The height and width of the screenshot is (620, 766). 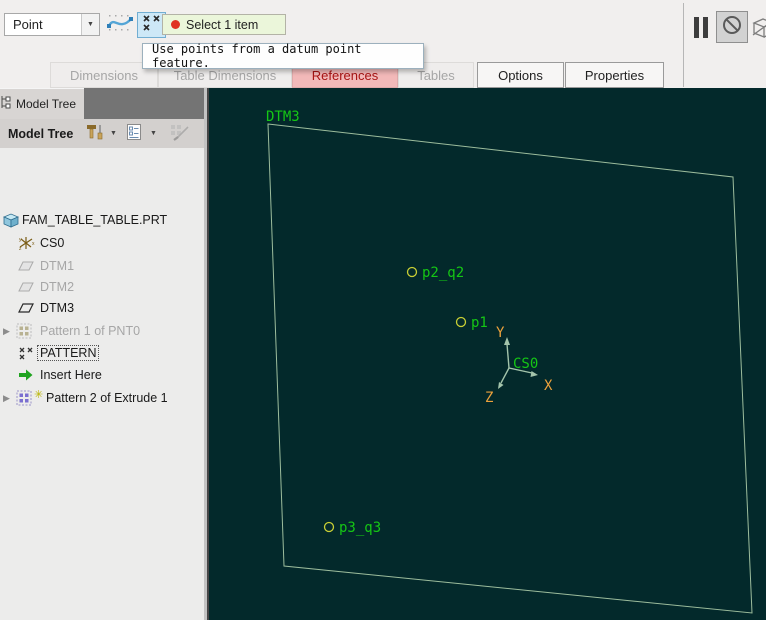 I want to click on tree-tools-dropdown: ▼, so click(x=113, y=134).